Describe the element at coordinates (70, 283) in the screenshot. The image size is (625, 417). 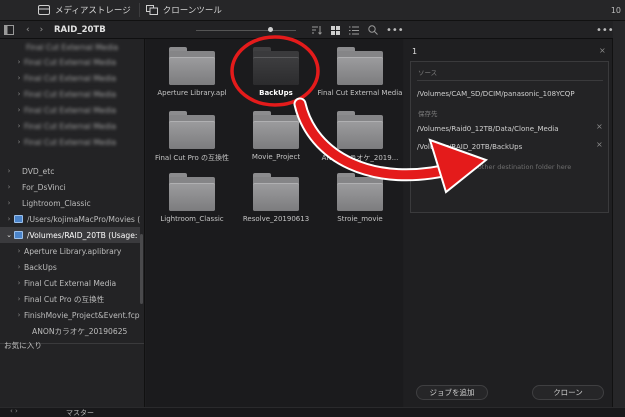
I see `sidebar-item-final-cut-external-media: › Final Cut External Media` at that location.